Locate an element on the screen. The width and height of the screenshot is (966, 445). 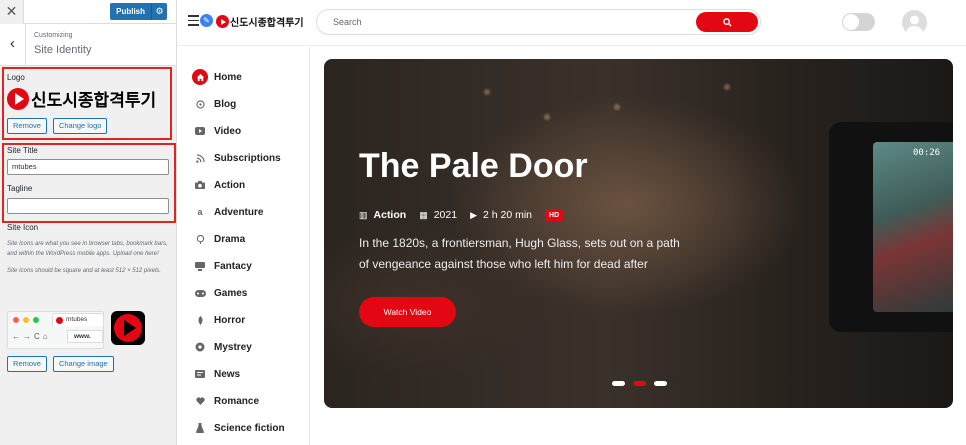
nav-label: Drama is located at coordinates (230, 239).